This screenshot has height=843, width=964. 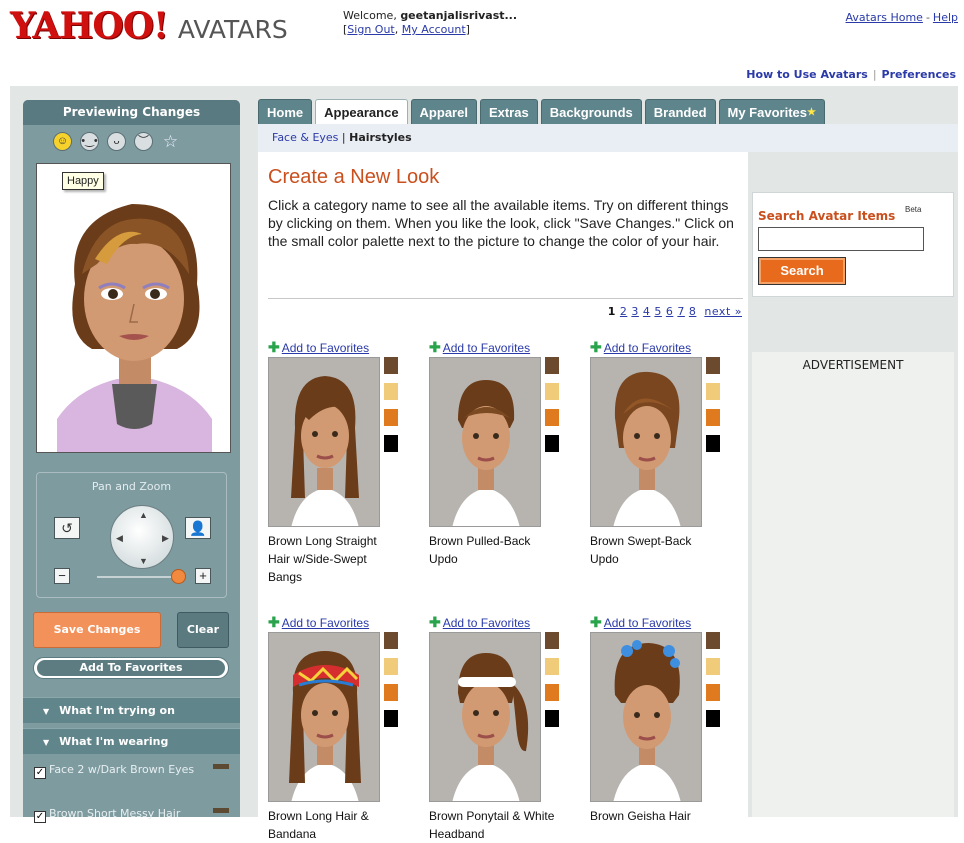 What do you see at coordinates (62, 141) in the screenshot?
I see `happy-face-icon: ☺` at bounding box center [62, 141].